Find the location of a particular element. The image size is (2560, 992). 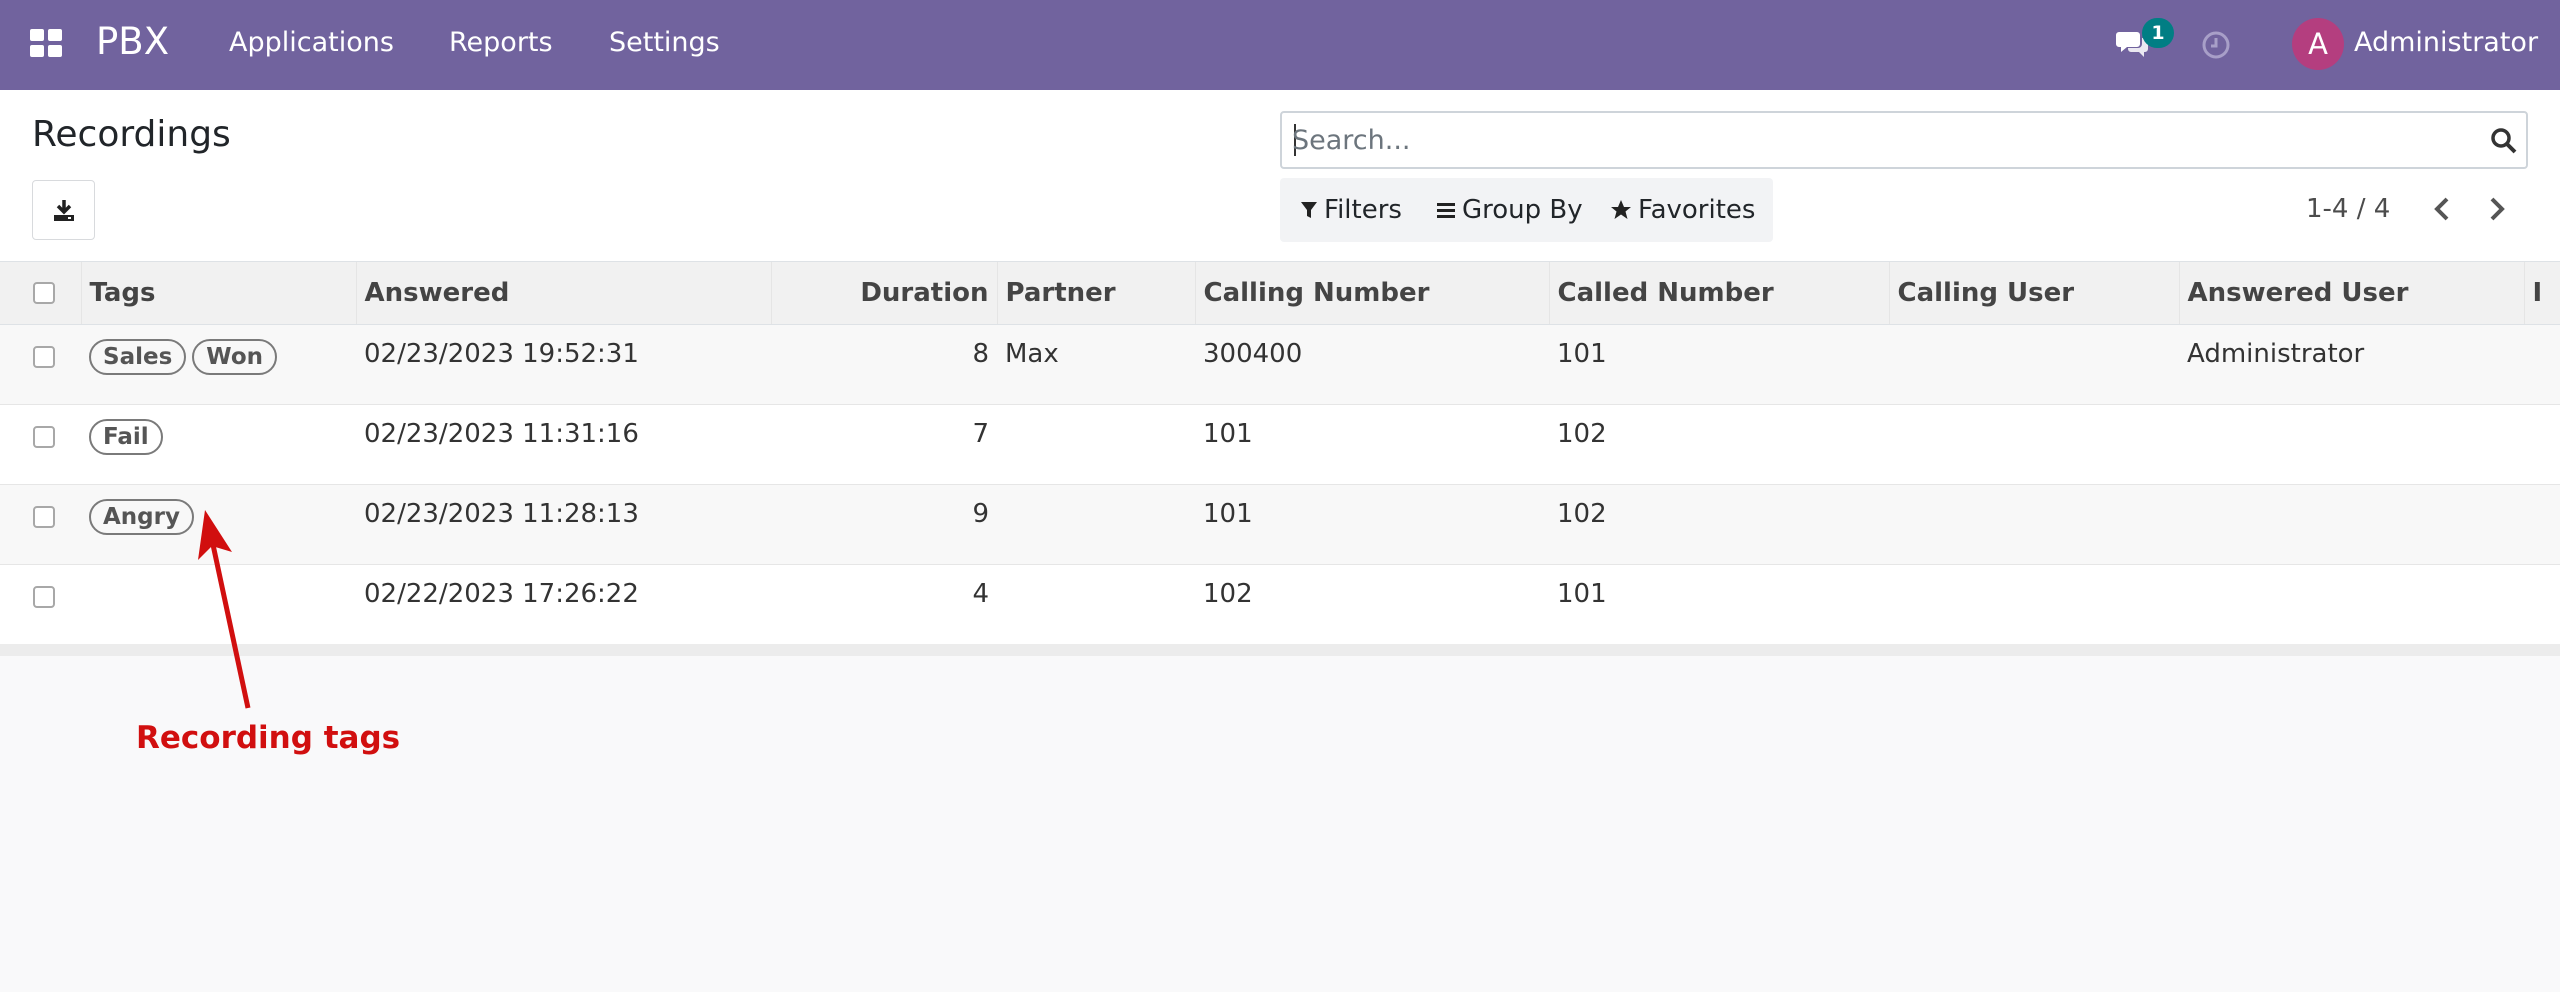

column-header-duration: Duration is located at coordinates (884, 293).